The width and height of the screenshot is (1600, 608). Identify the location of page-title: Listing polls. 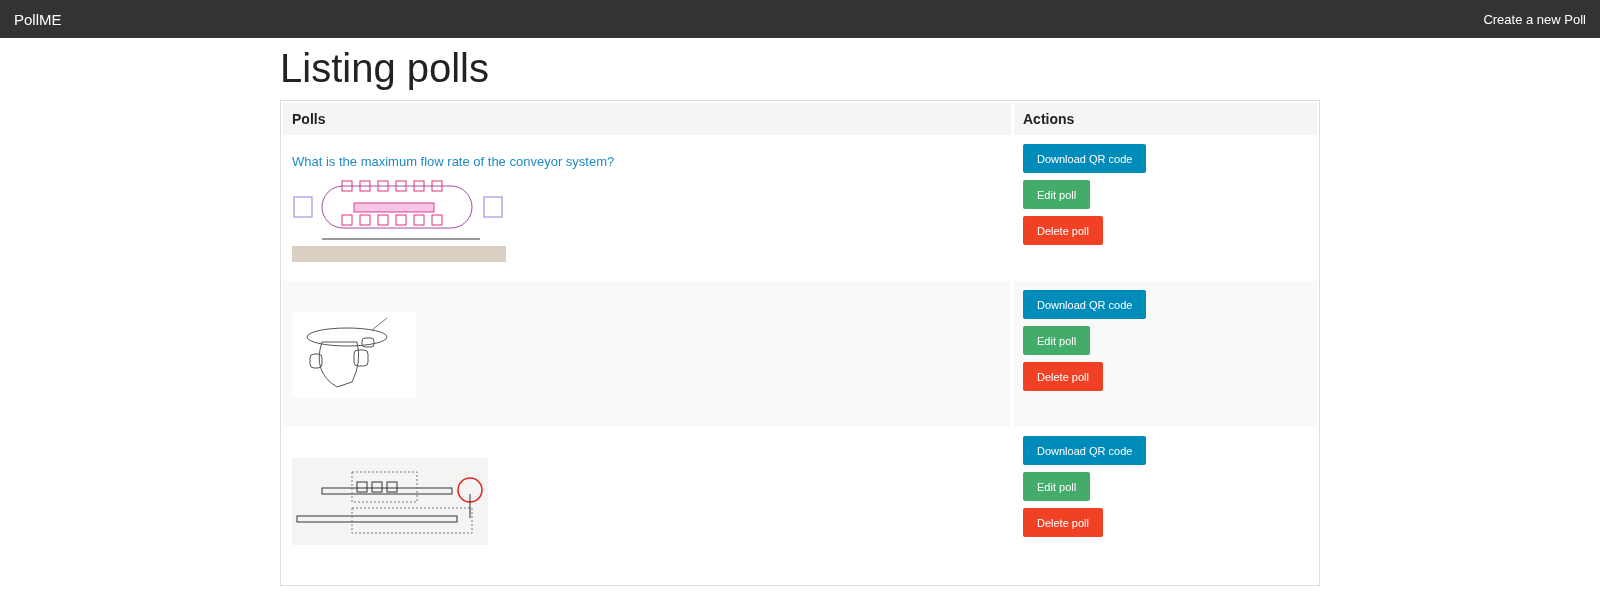
(385, 68).